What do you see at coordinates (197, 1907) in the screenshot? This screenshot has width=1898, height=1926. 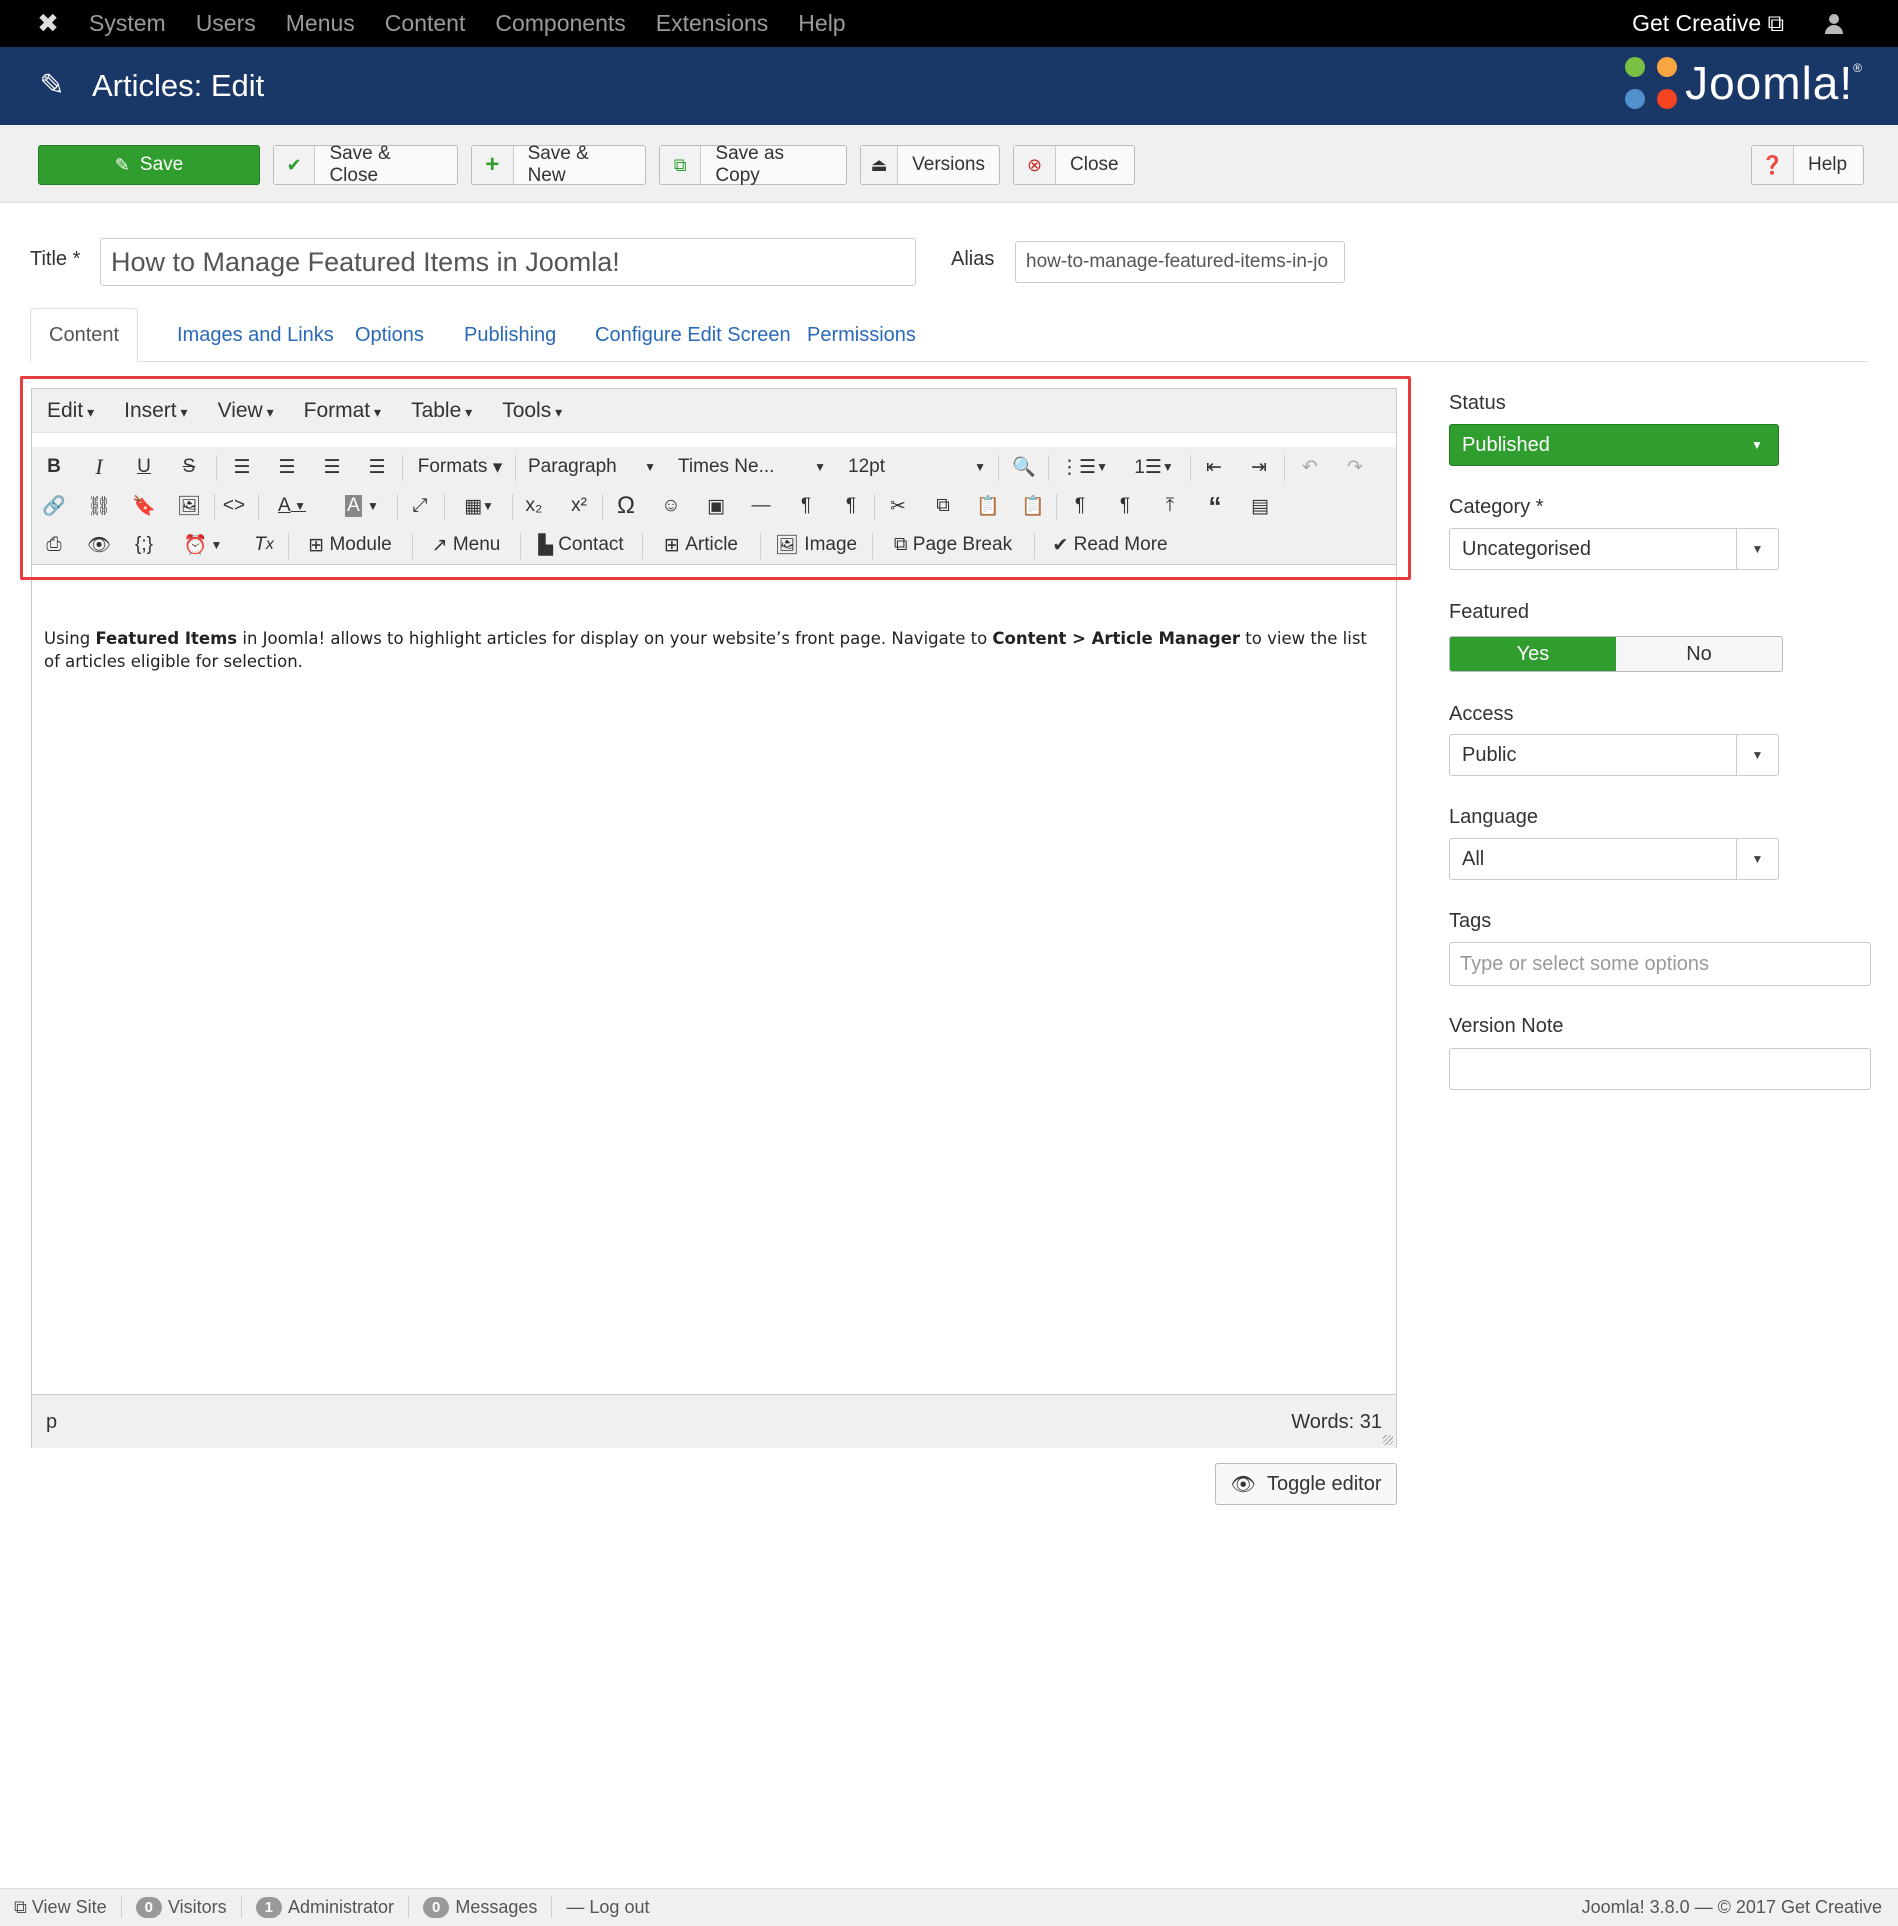 I see `visitors-label: Visitors` at bounding box center [197, 1907].